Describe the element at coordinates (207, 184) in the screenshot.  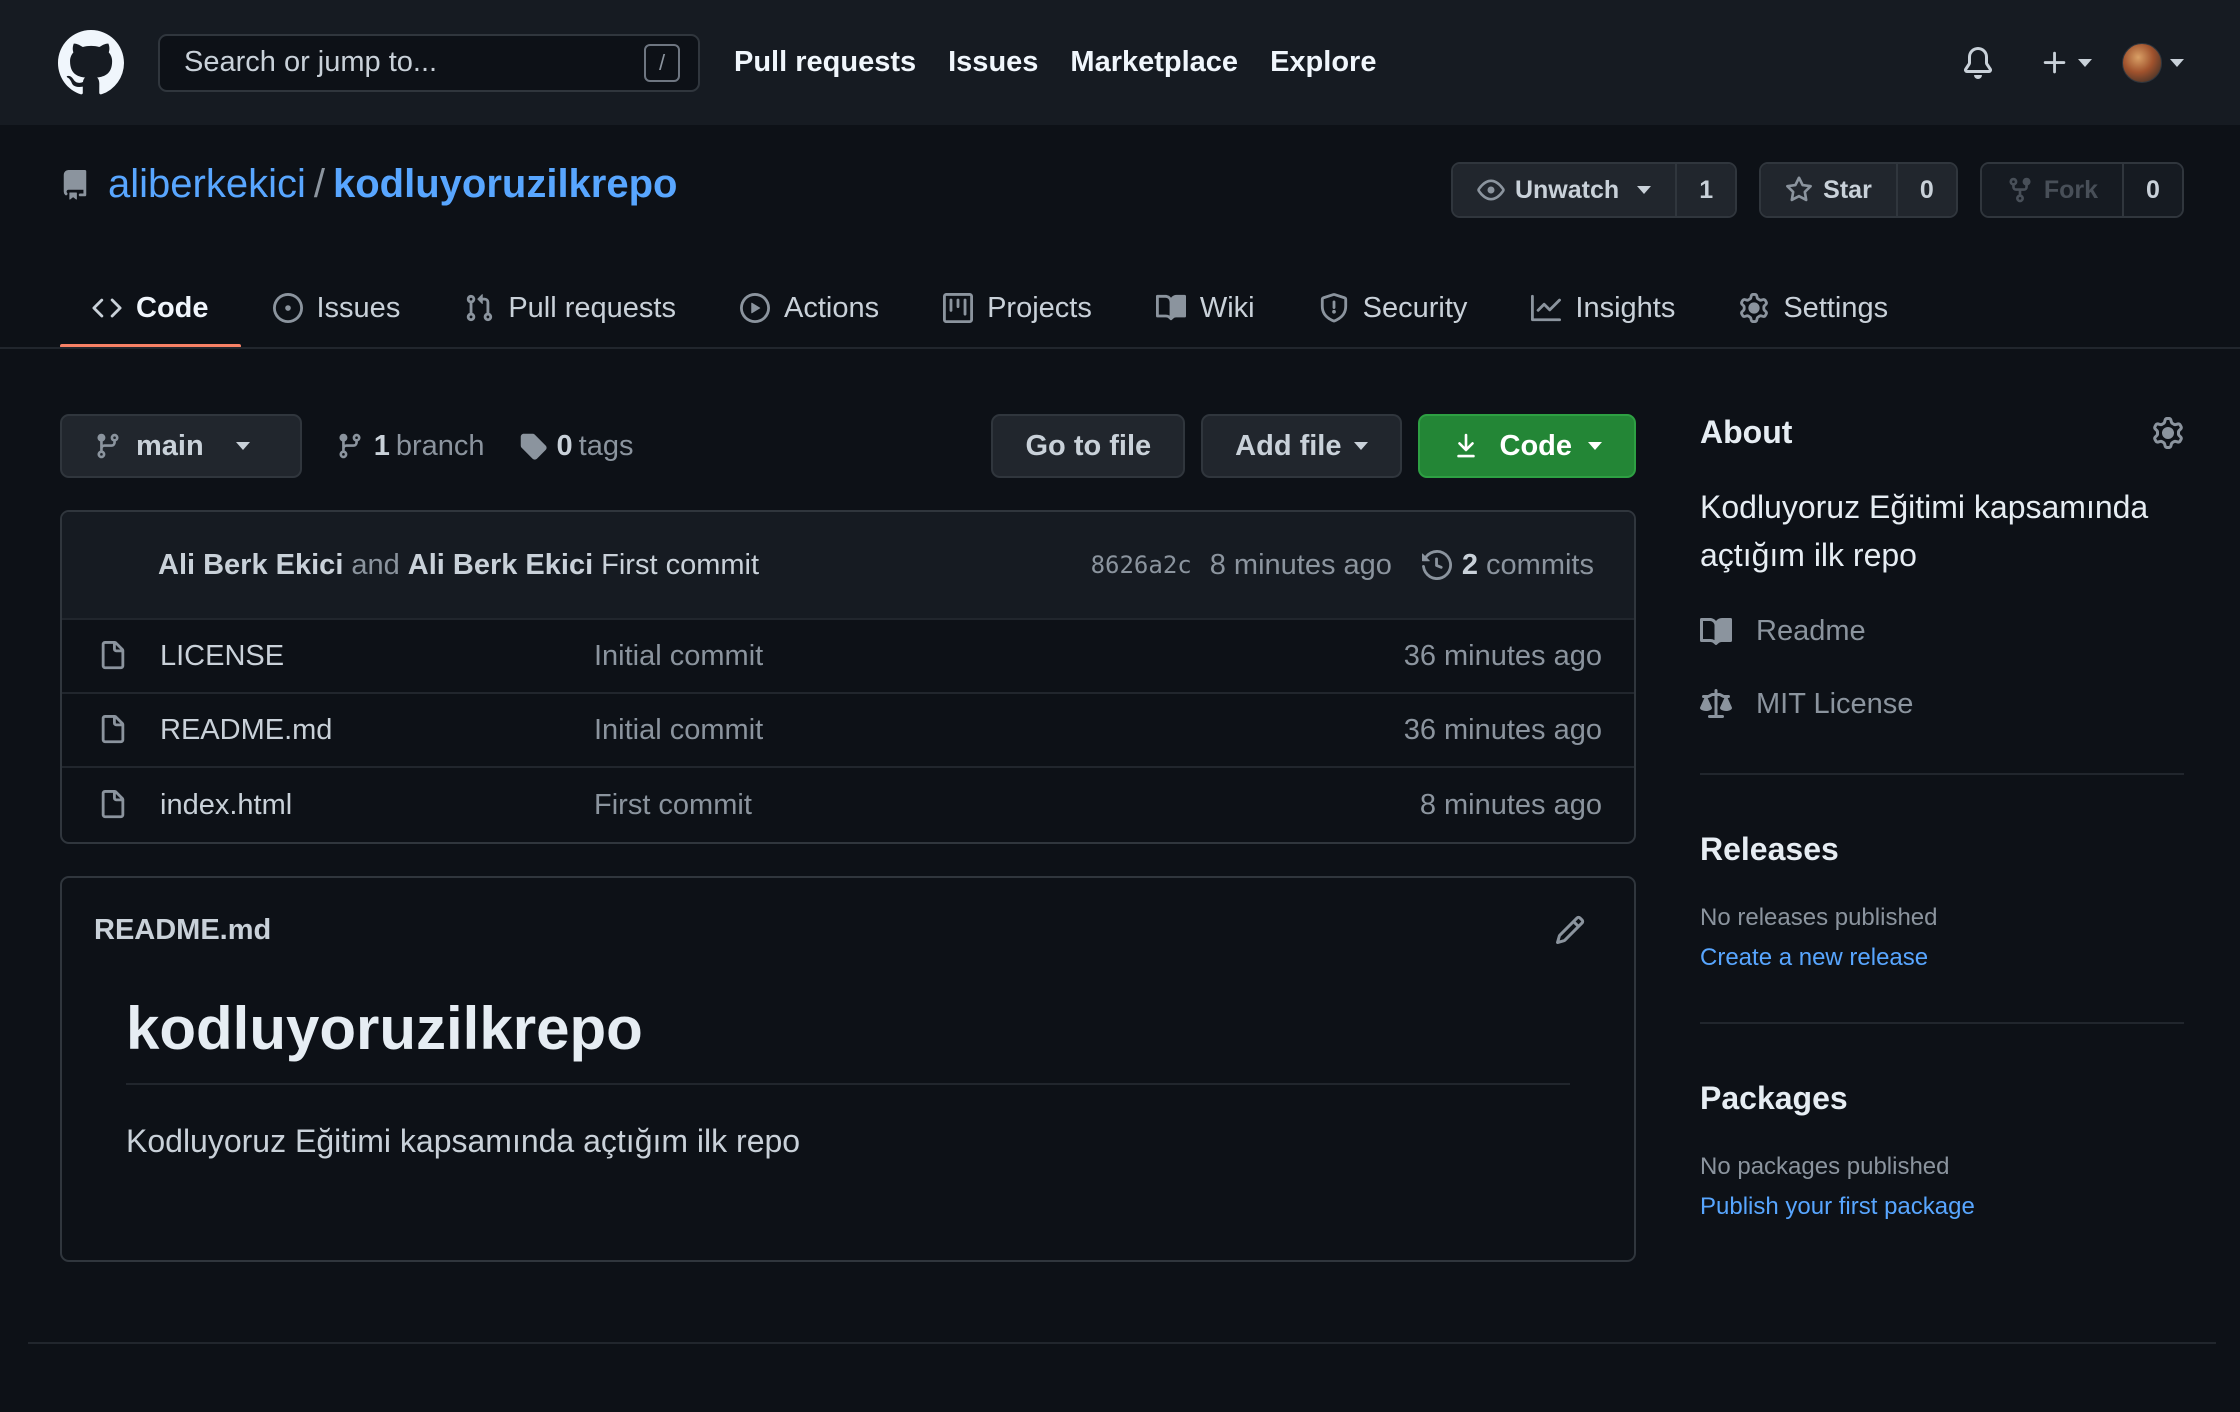
I see `repo-owner-link: aliberkekici` at that location.